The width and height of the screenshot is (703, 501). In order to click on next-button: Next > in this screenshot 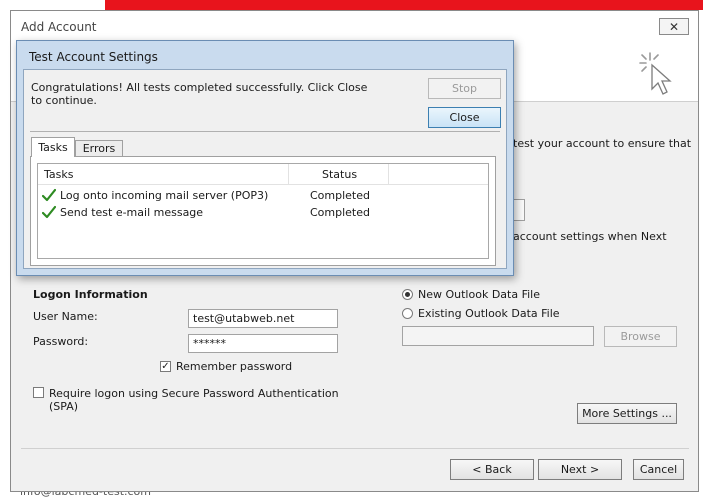, I will do `click(580, 469)`.